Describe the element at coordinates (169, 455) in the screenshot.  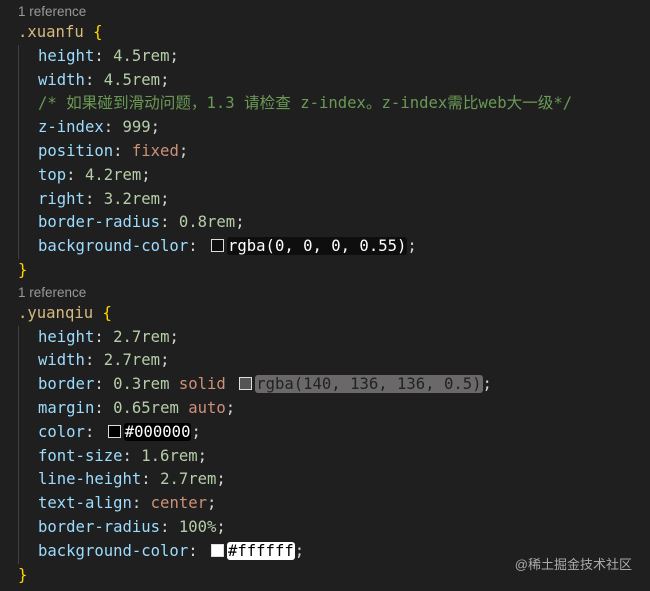
I see `css-value: 1.6rem` at that location.